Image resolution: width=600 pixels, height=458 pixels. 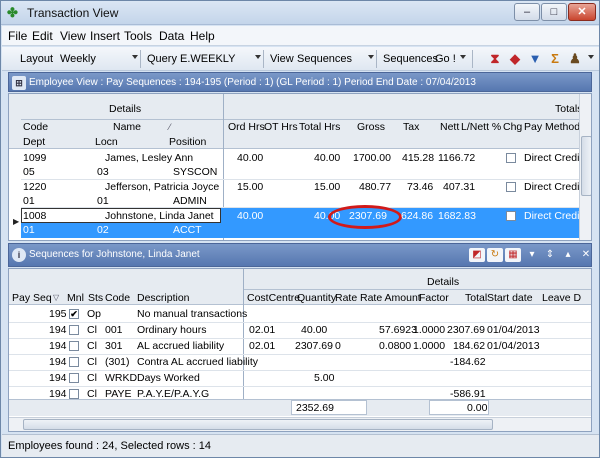 I want to click on minimize-button: –, so click(x=527, y=12).